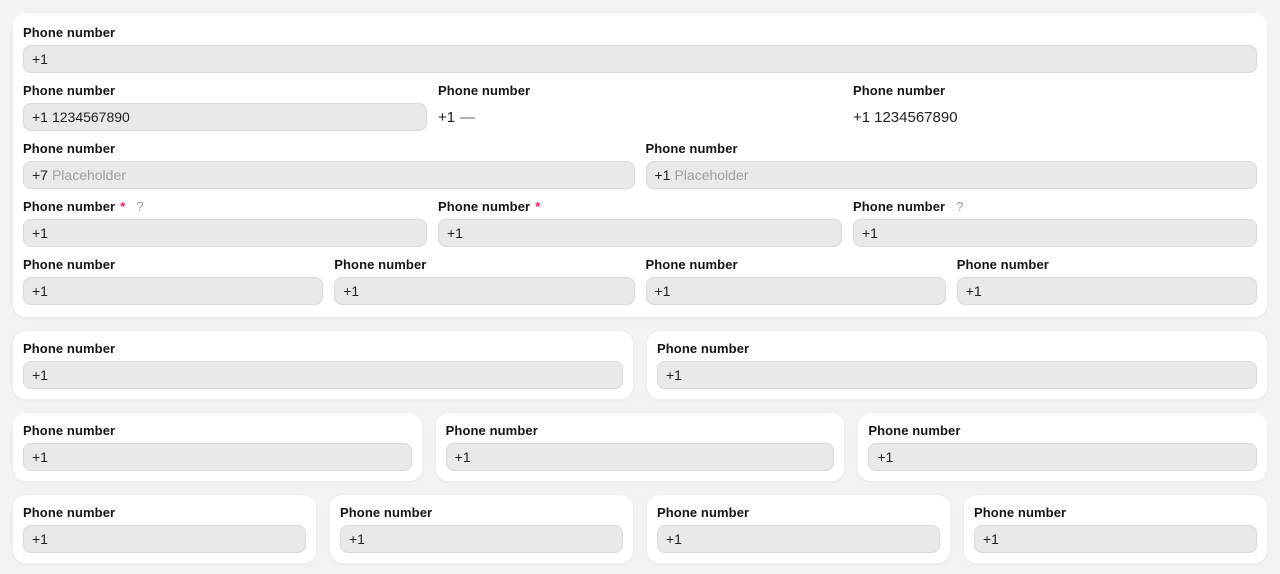 The width and height of the screenshot is (1280, 574). What do you see at coordinates (329, 175) in the screenshot?
I see `phone-input: +7 Placeholder` at bounding box center [329, 175].